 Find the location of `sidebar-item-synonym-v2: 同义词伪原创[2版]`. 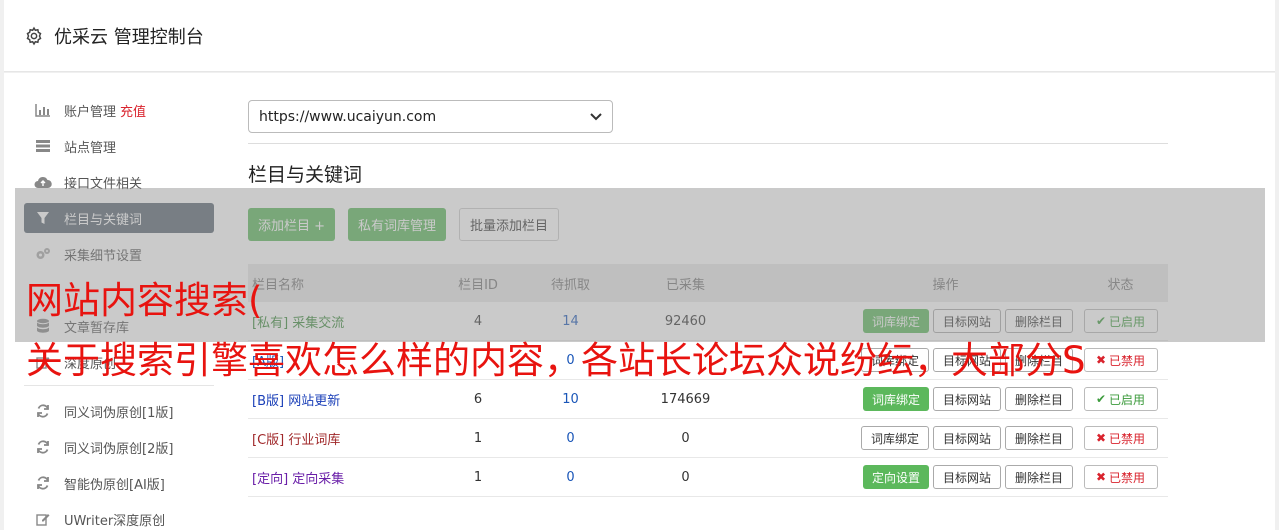

sidebar-item-synonym-v2: 同义词伪原创[2版] is located at coordinates (119, 447).